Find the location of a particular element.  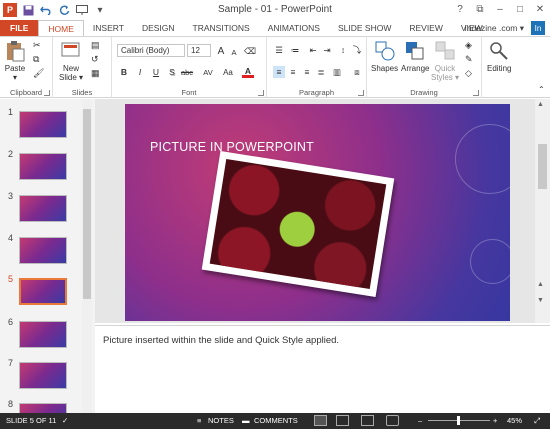

reset-icon: ↺ is located at coordinates (95, 59).